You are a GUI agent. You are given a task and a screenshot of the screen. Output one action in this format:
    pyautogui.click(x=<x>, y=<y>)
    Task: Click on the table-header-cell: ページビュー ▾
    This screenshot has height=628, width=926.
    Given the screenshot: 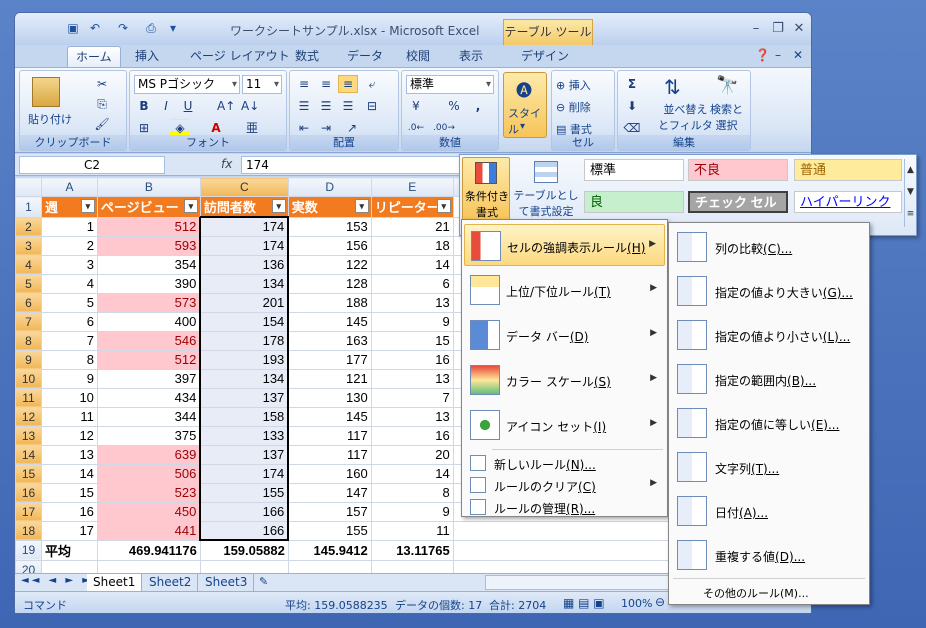 What is the action you would take?
    pyautogui.click(x=148, y=207)
    